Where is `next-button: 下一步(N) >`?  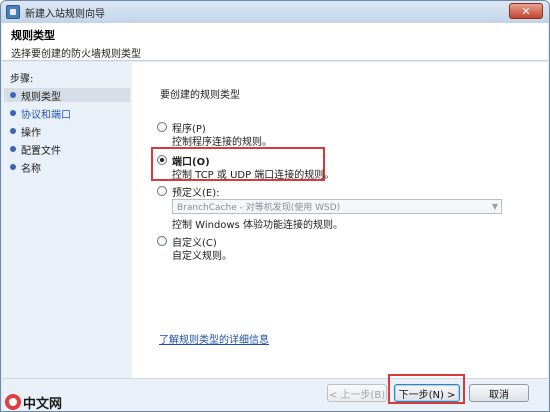
next-button: 下一步(N) > is located at coordinates (427, 393).